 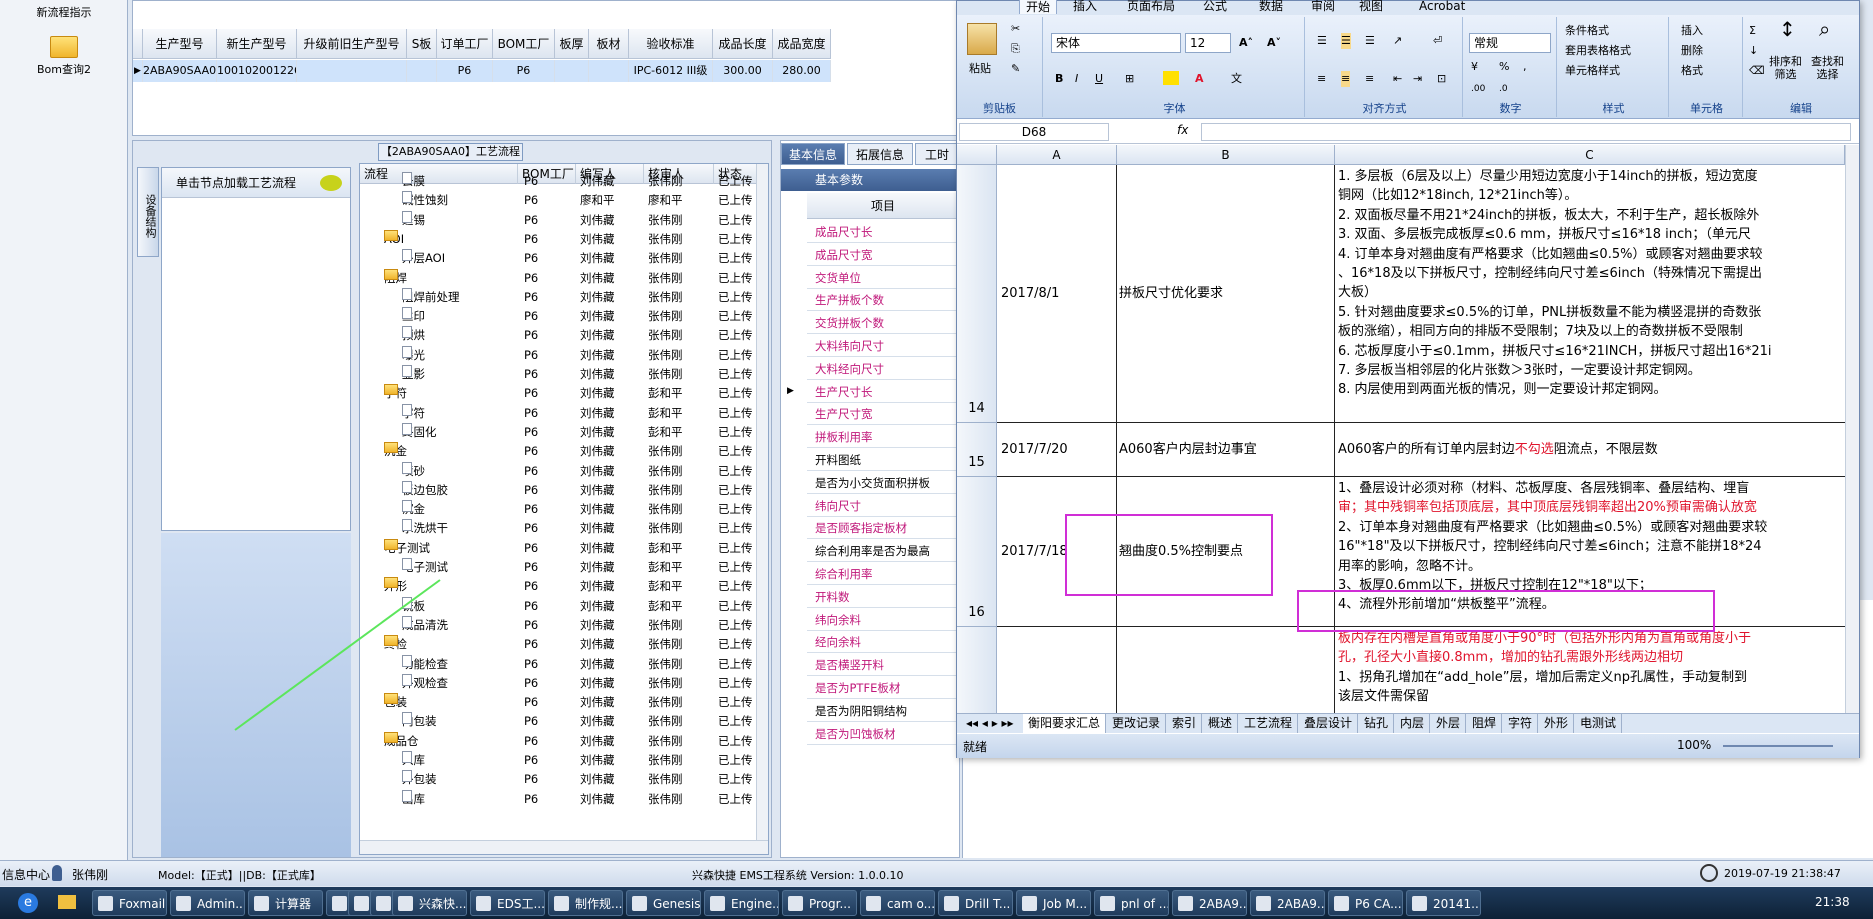 What do you see at coordinates (1587, 31) in the screenshot?
I see `conditional-format-button: 条件格式` at bounding box center [1587, 31].